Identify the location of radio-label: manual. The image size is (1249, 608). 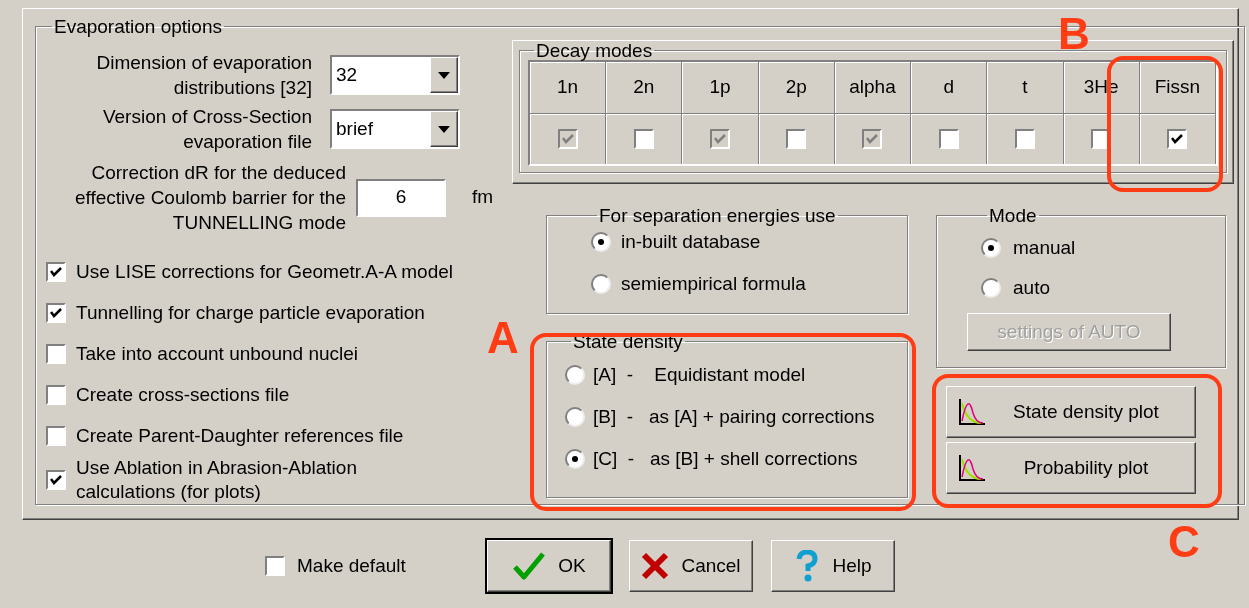
(1044, 247).